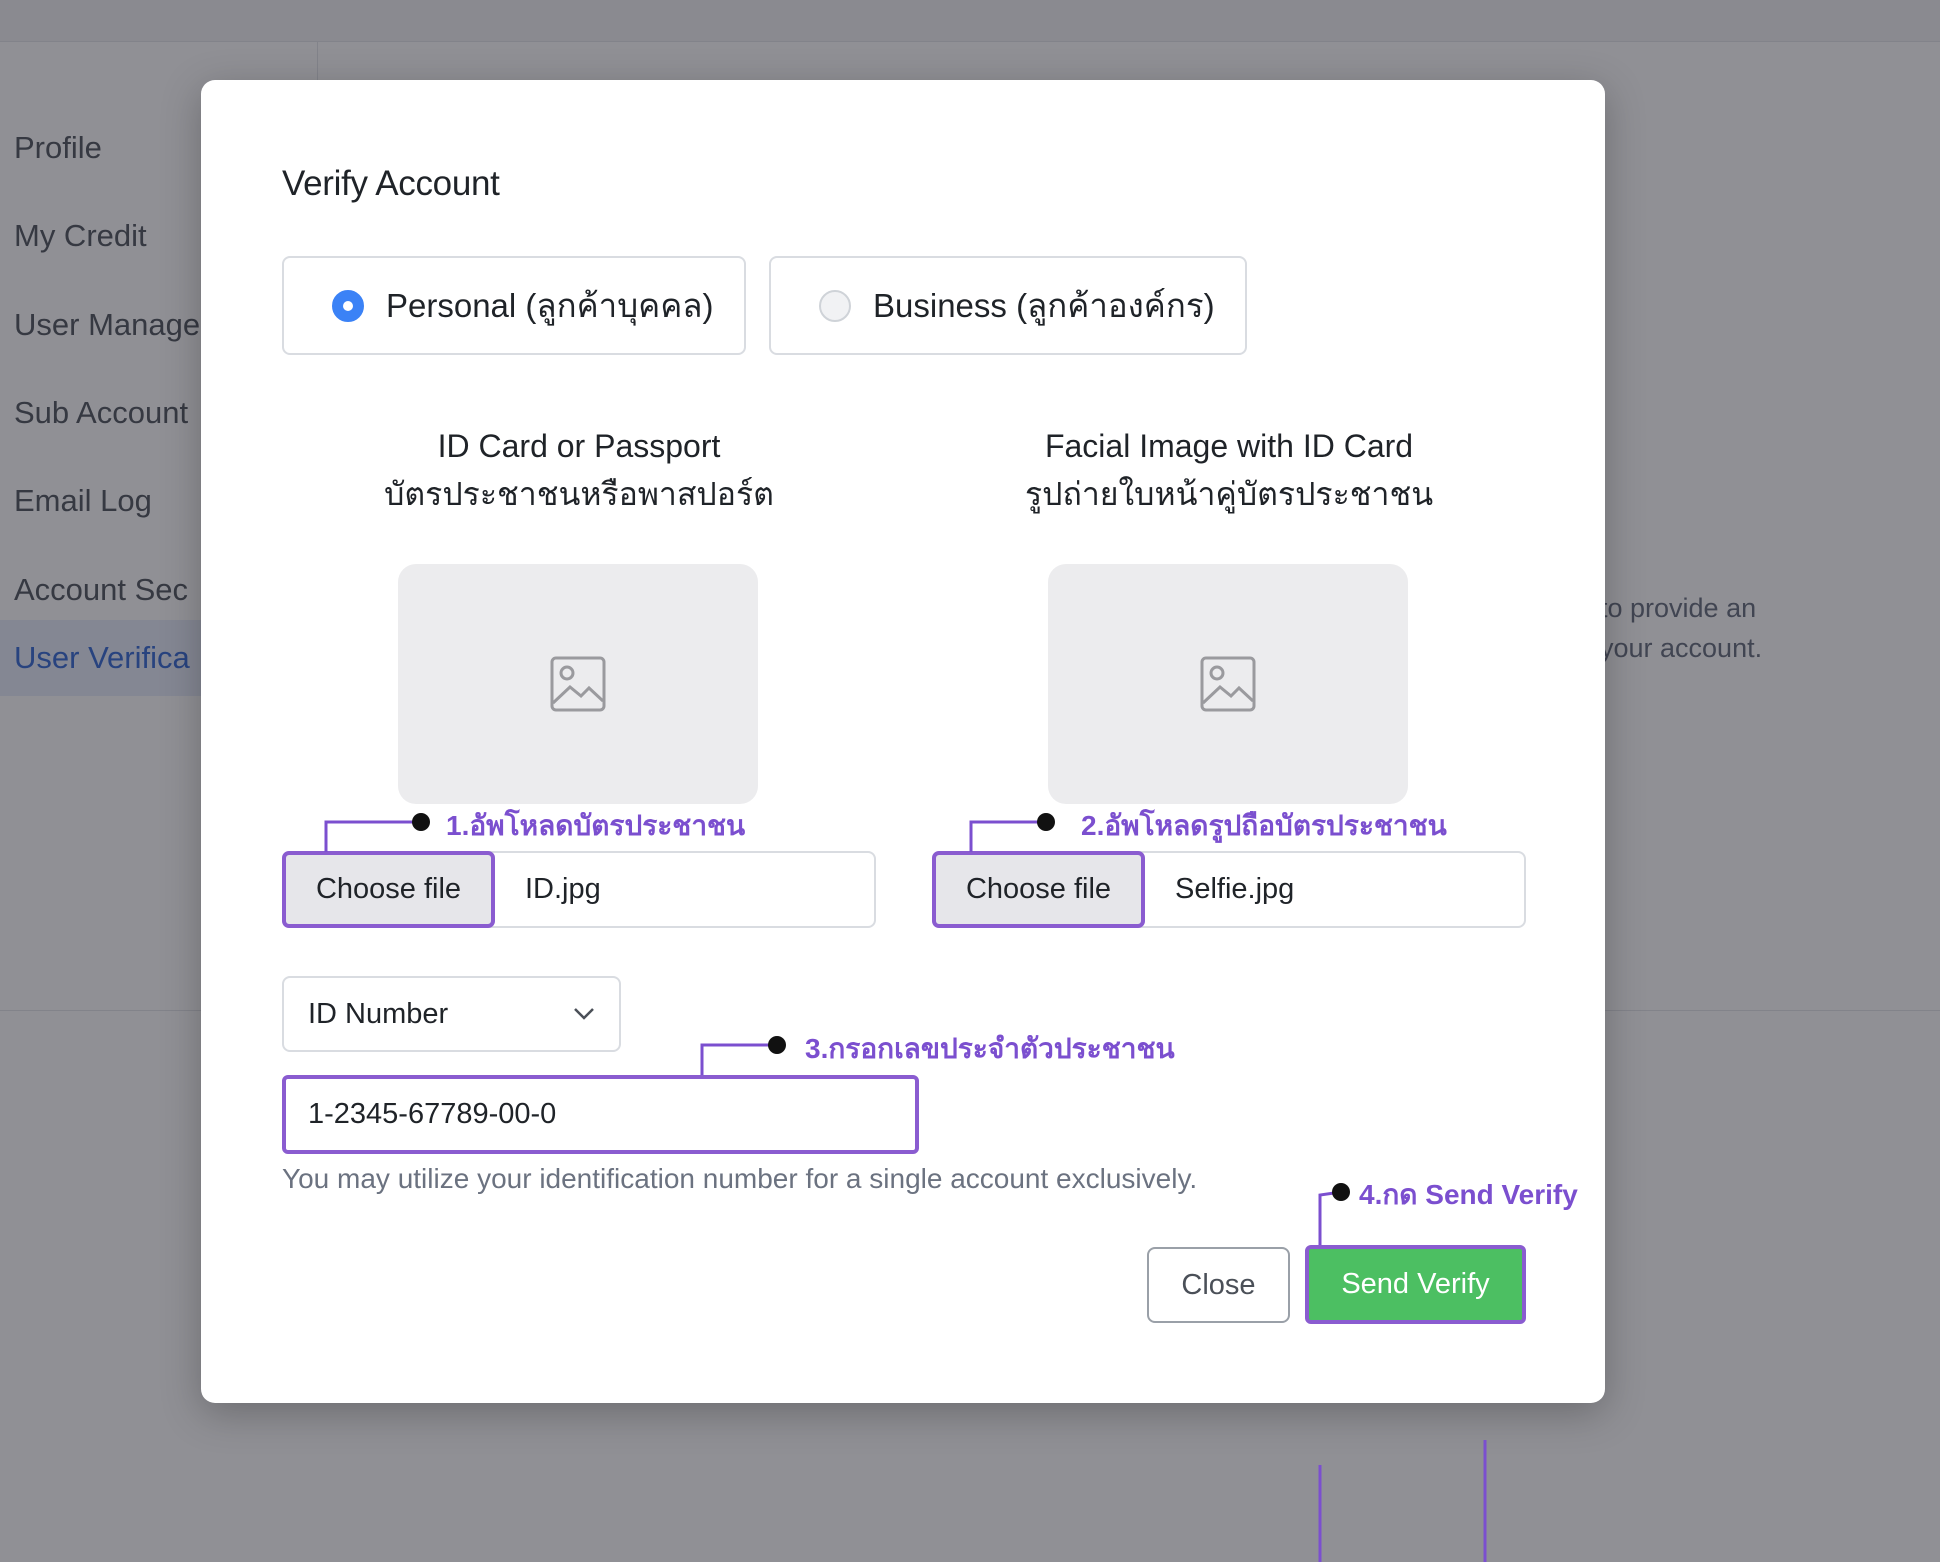 The width and height of the screenshot is (1940, 1562). What do you see at coordinates (1229, 446) in the screenshot?
I see `selfie-heading-en: Facial Image with ID Card` at bounding box center [1229, 446].